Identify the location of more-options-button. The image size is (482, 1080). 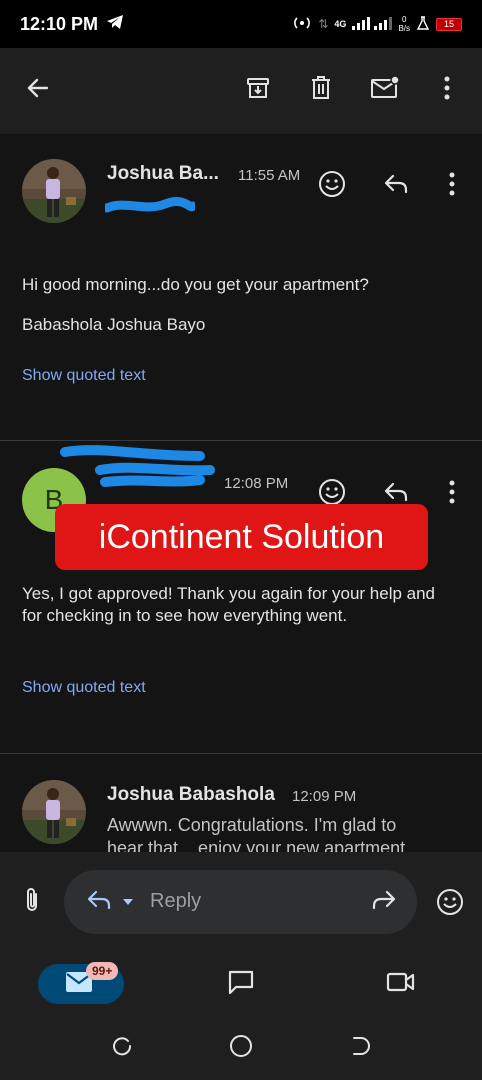
(447, 90).